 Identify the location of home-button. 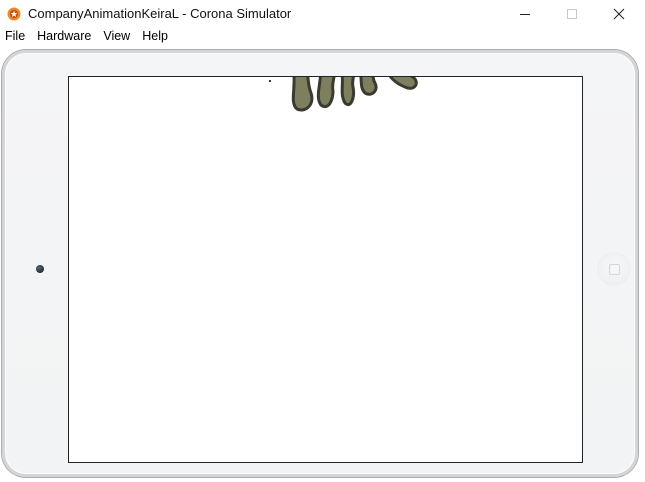
(614, 269).